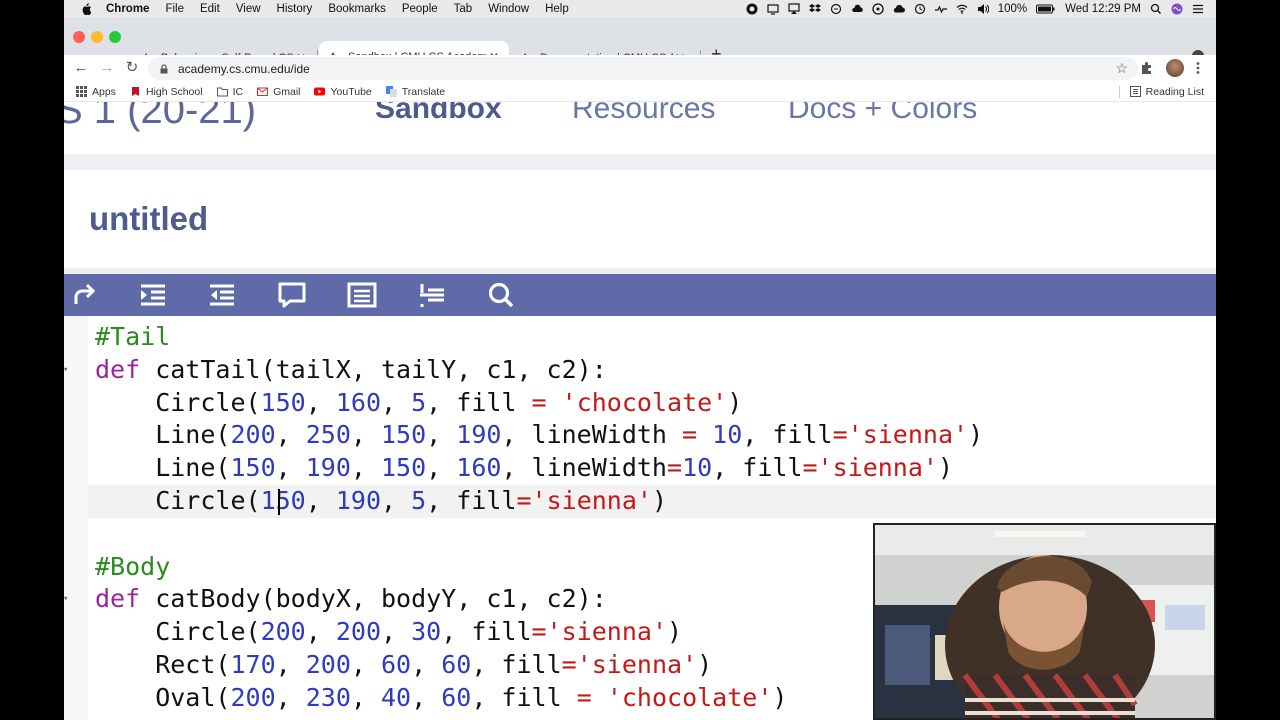 This screenshot has height=720, width=1280. Describe the element at coordinates (637, 664) in the screenshot. I see `code-token: 'sienna'` at that location.